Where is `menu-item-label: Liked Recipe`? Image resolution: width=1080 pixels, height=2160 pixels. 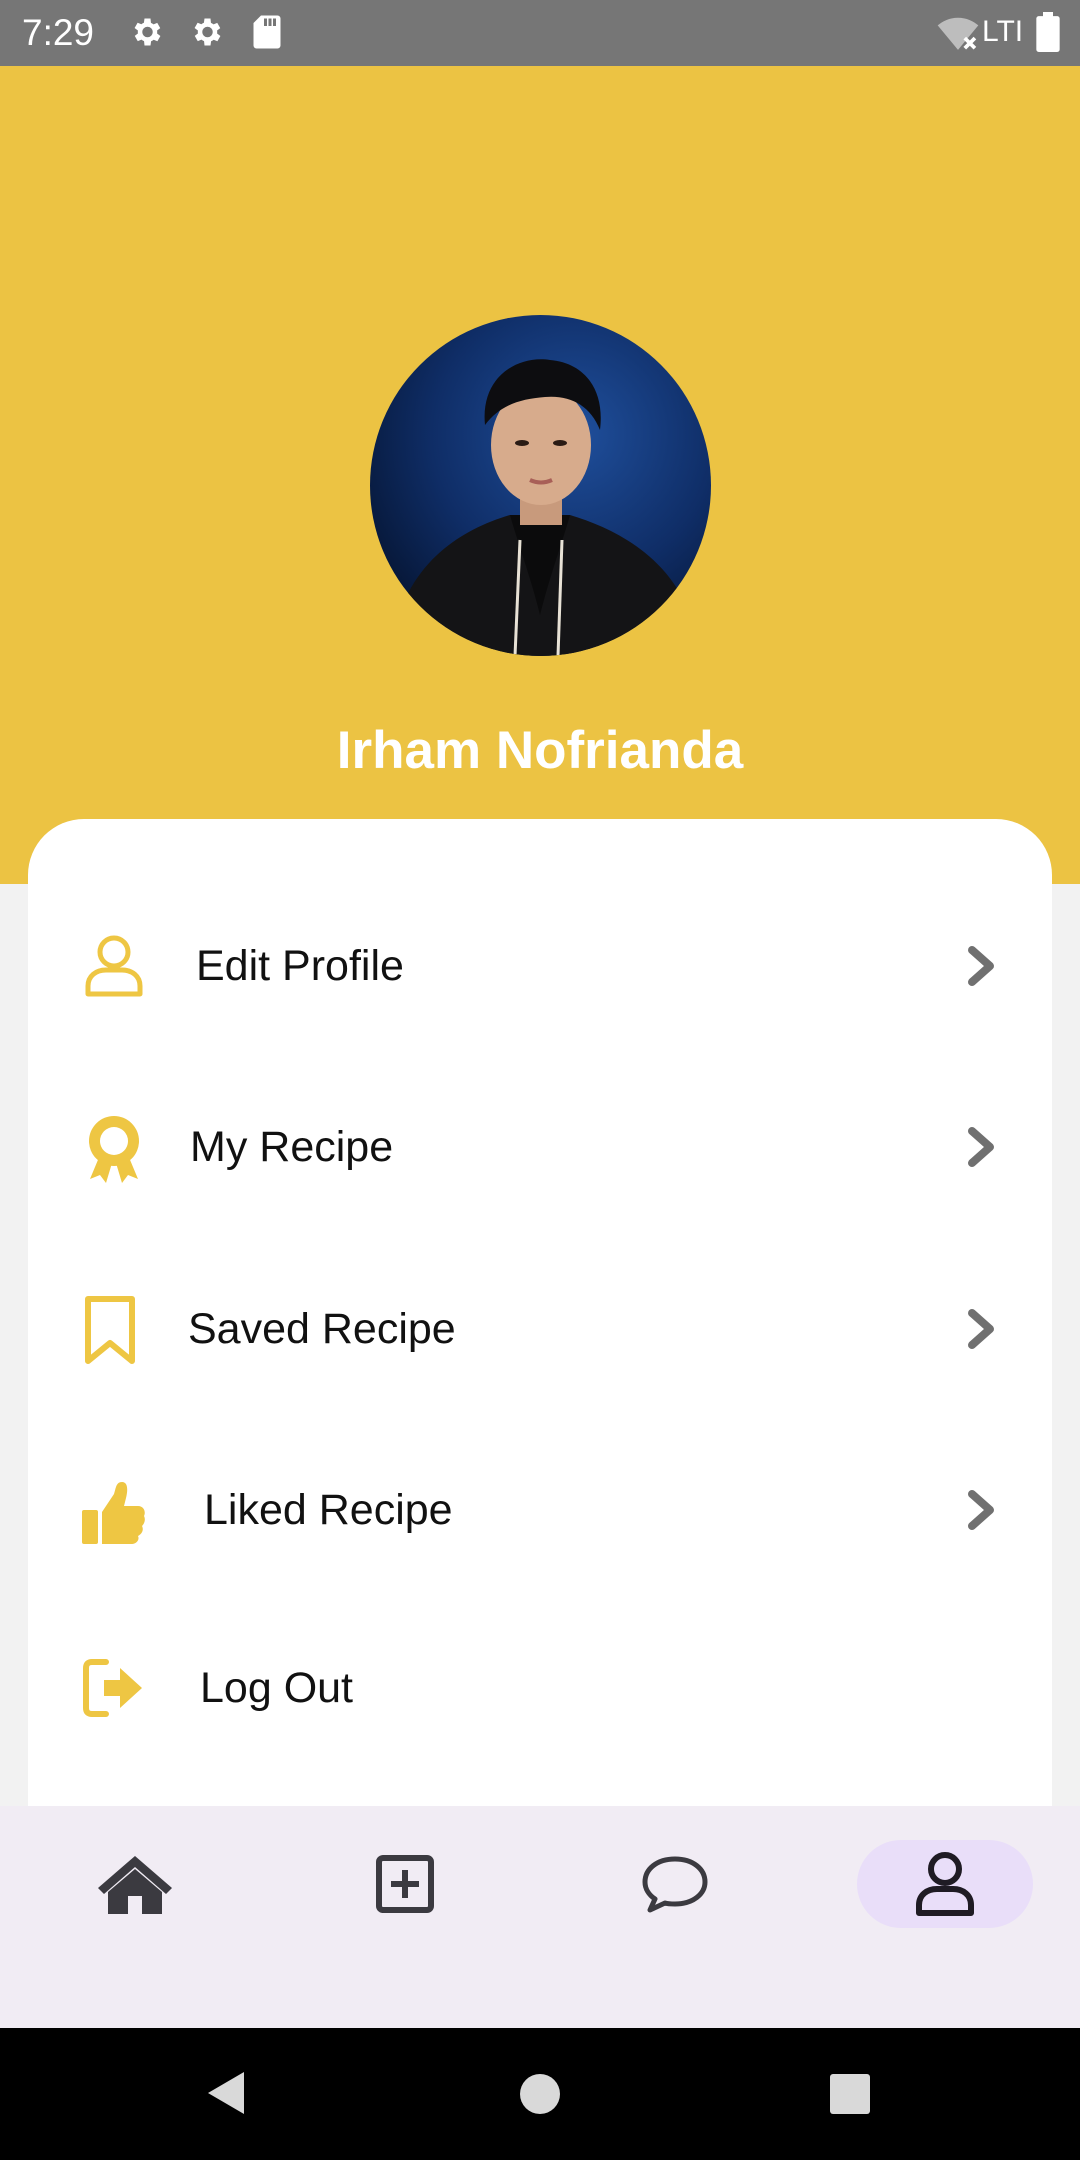 menu-item-label: Liked Recipe is located at coordinates (328, 1510).